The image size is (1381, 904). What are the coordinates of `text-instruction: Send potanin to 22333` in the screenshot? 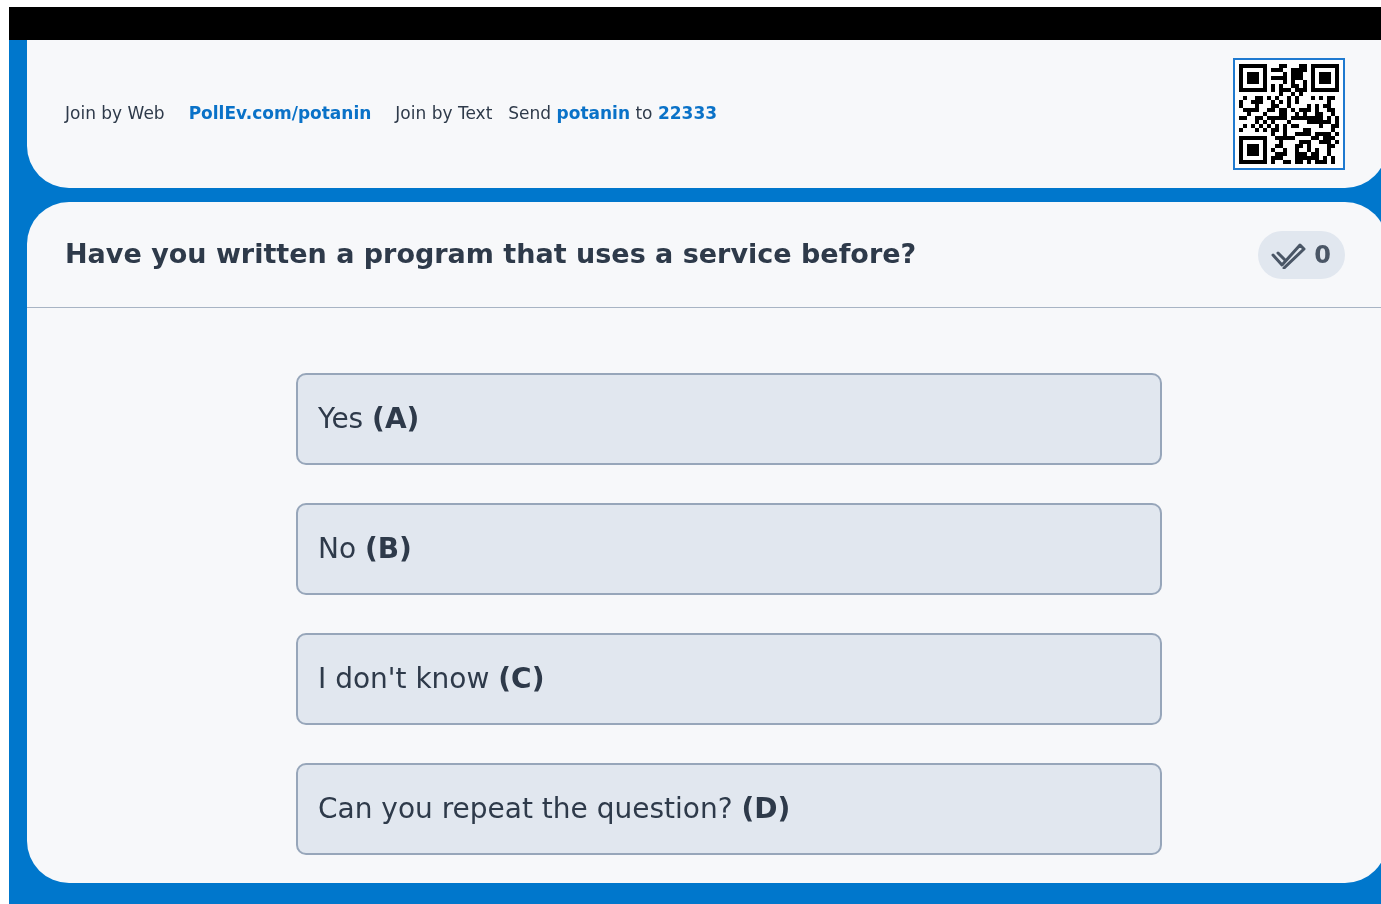 It's located at (613, 114).